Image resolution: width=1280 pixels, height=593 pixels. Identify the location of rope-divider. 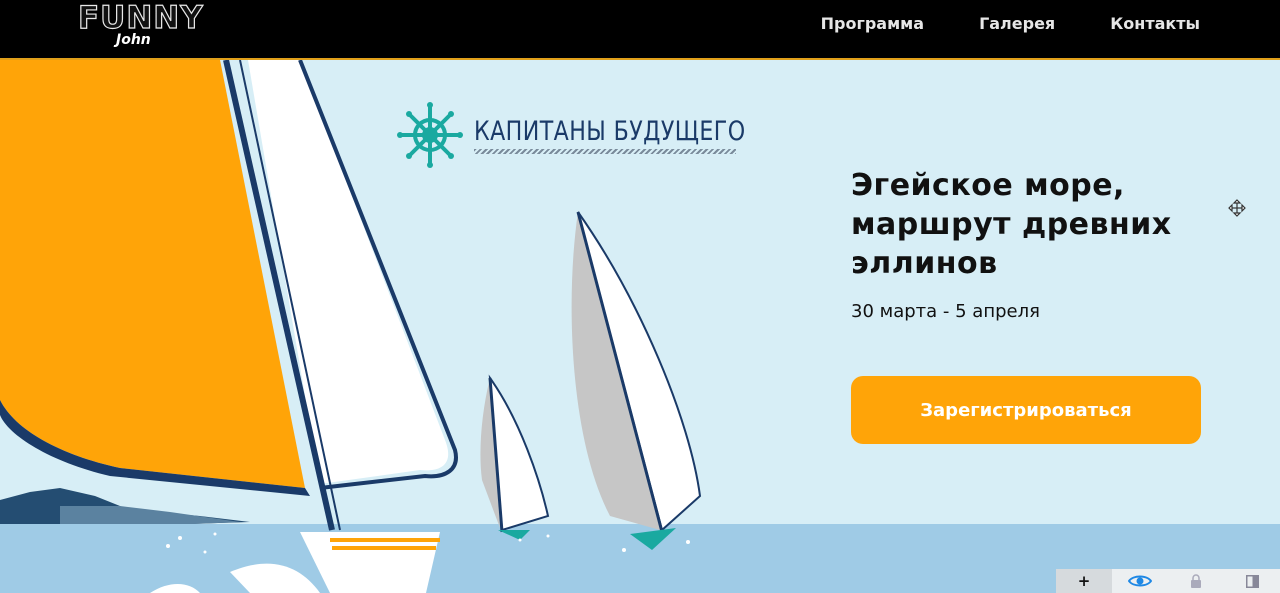
(605, 151).